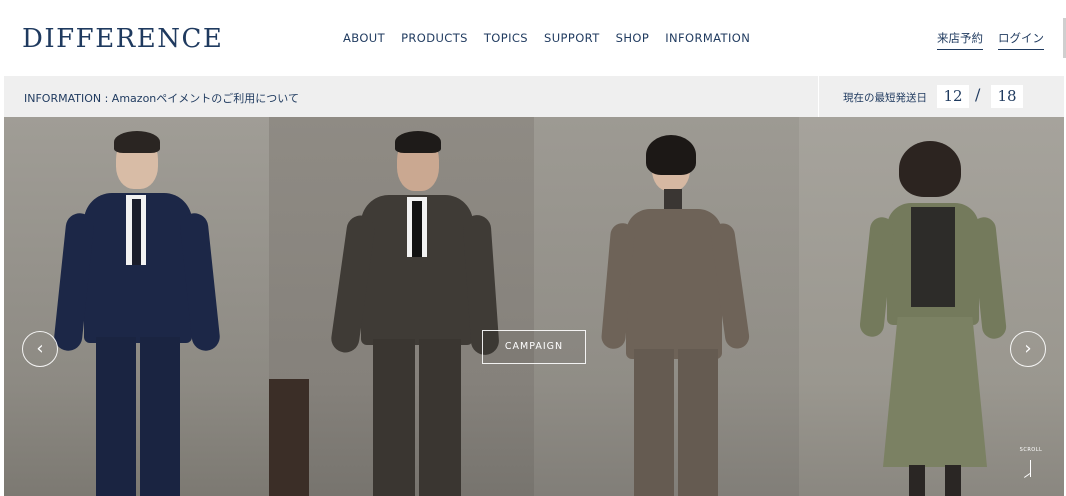  I want to click on nav-topics: TOPICS, so click(506, 38).